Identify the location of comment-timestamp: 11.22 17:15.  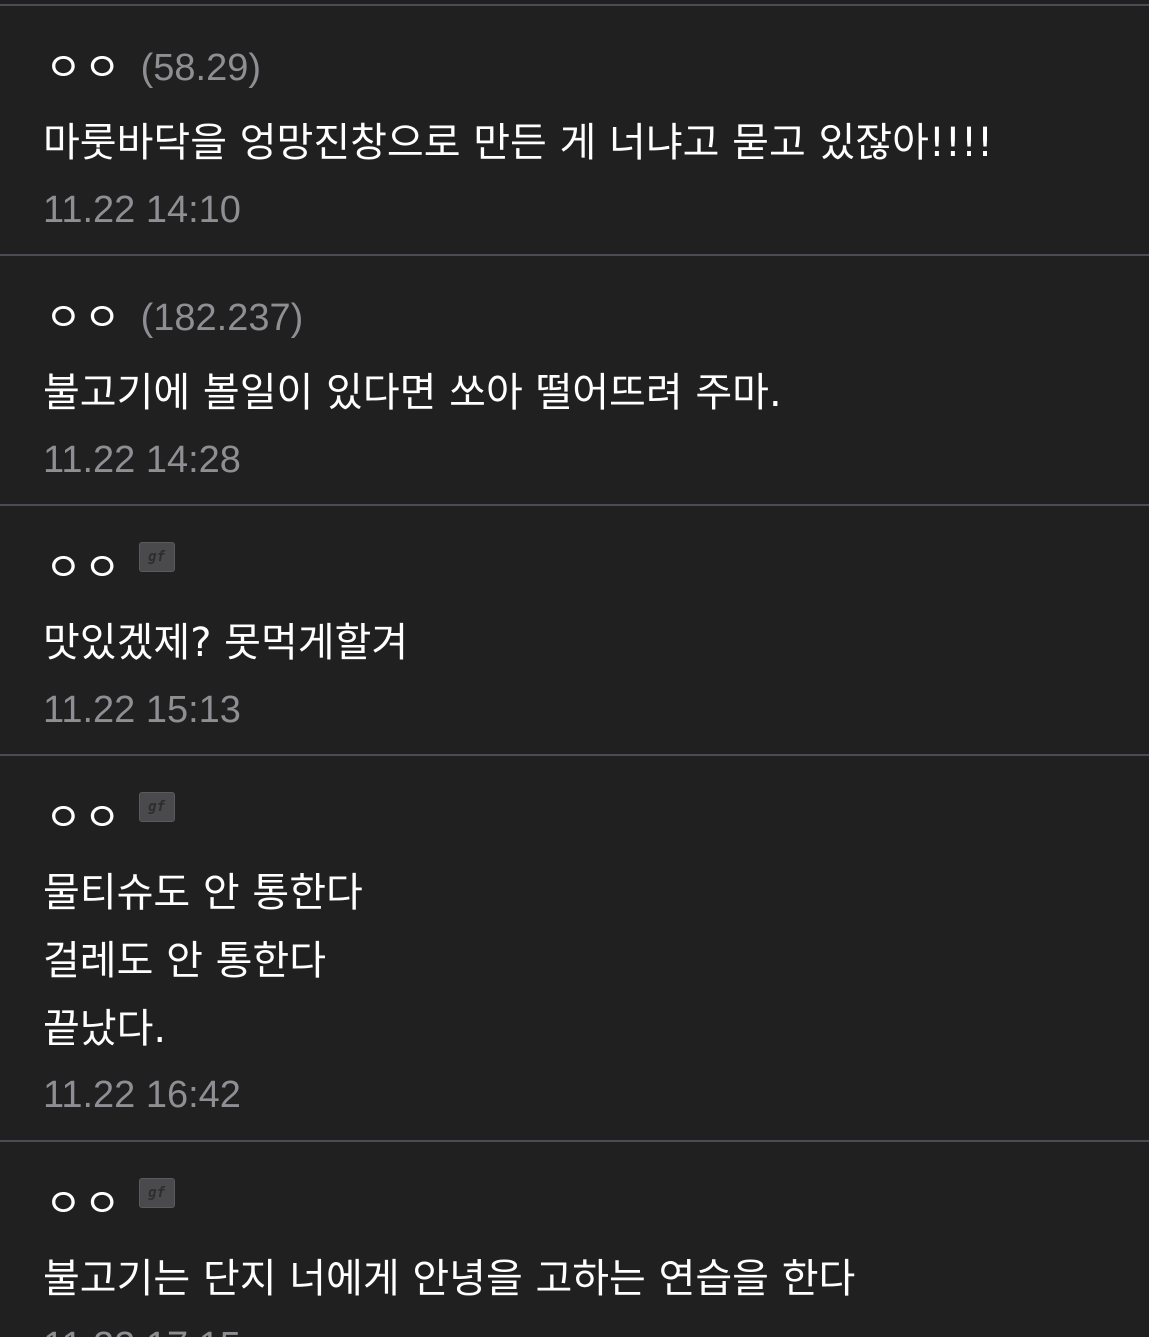
(142, 1331).